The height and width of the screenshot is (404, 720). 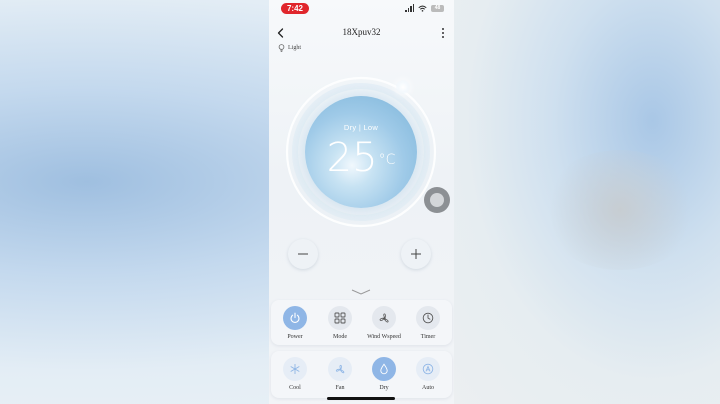 What do you see at coordinates (387, 160) in the screenshot?
I see `temperature-unit: °C` at bounding box center [387, 160].